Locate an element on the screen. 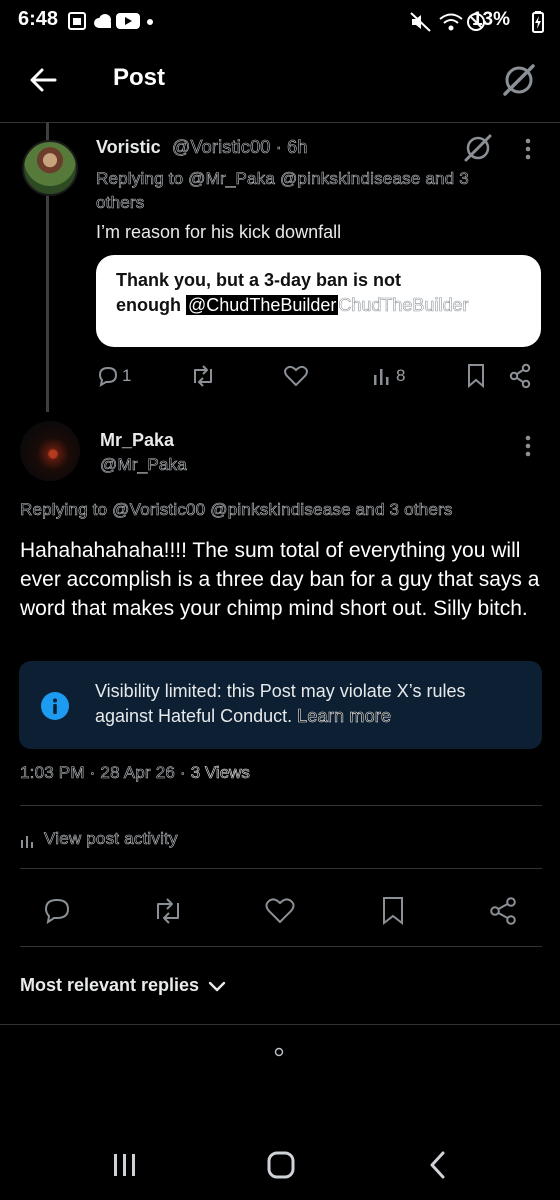 Image resolution: width=560 pixels, height=1200 pixels. author-handle: @Voristic00 · 6h is located at coordinates (240, 147).